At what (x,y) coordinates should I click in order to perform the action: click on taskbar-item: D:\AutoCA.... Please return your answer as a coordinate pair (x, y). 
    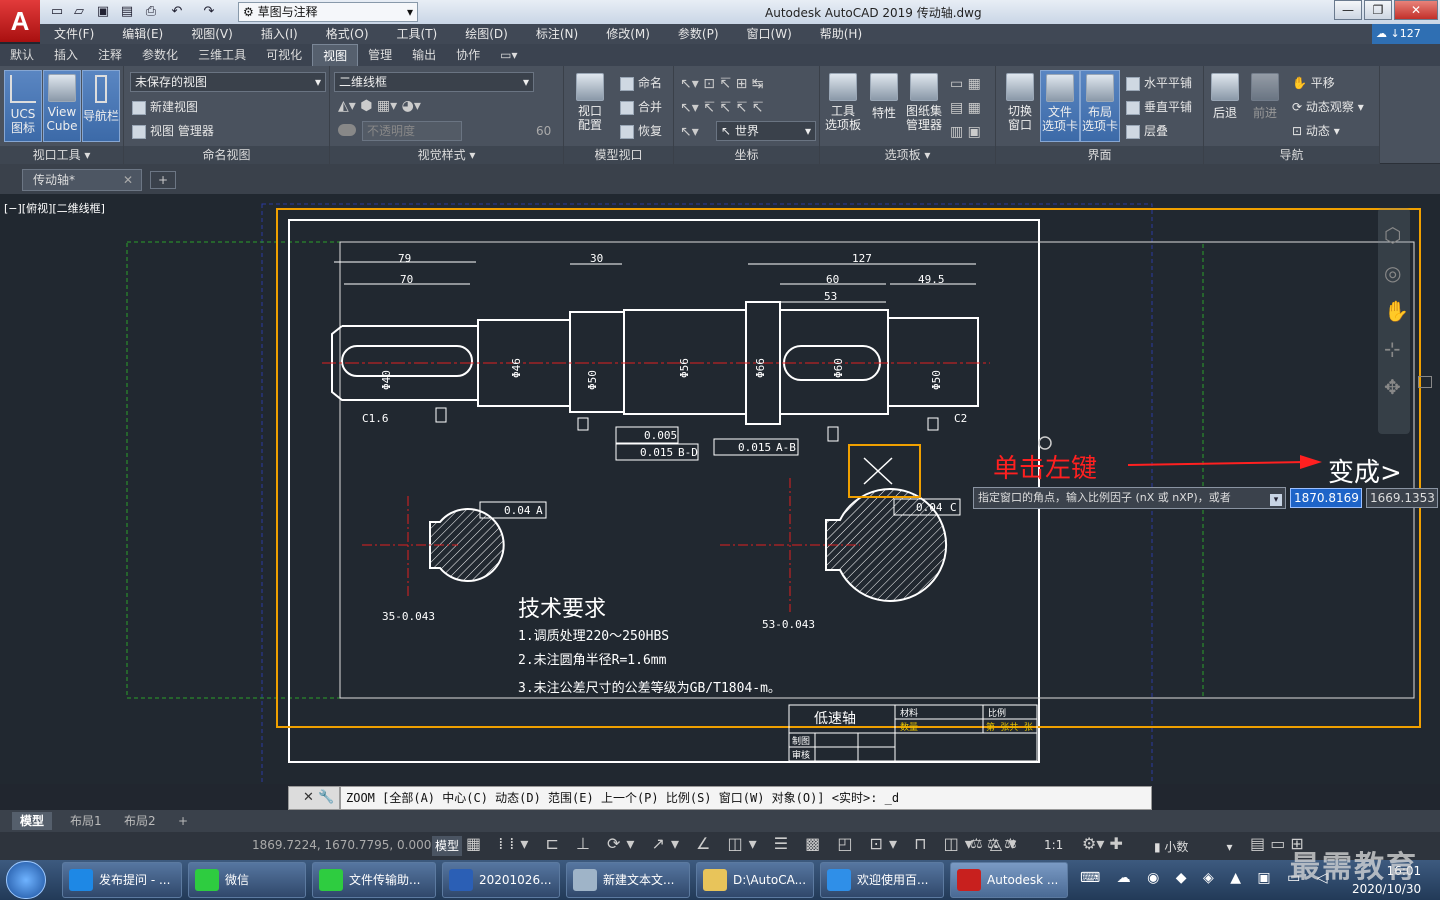
    Looking at the image, I should click on (755, 880).